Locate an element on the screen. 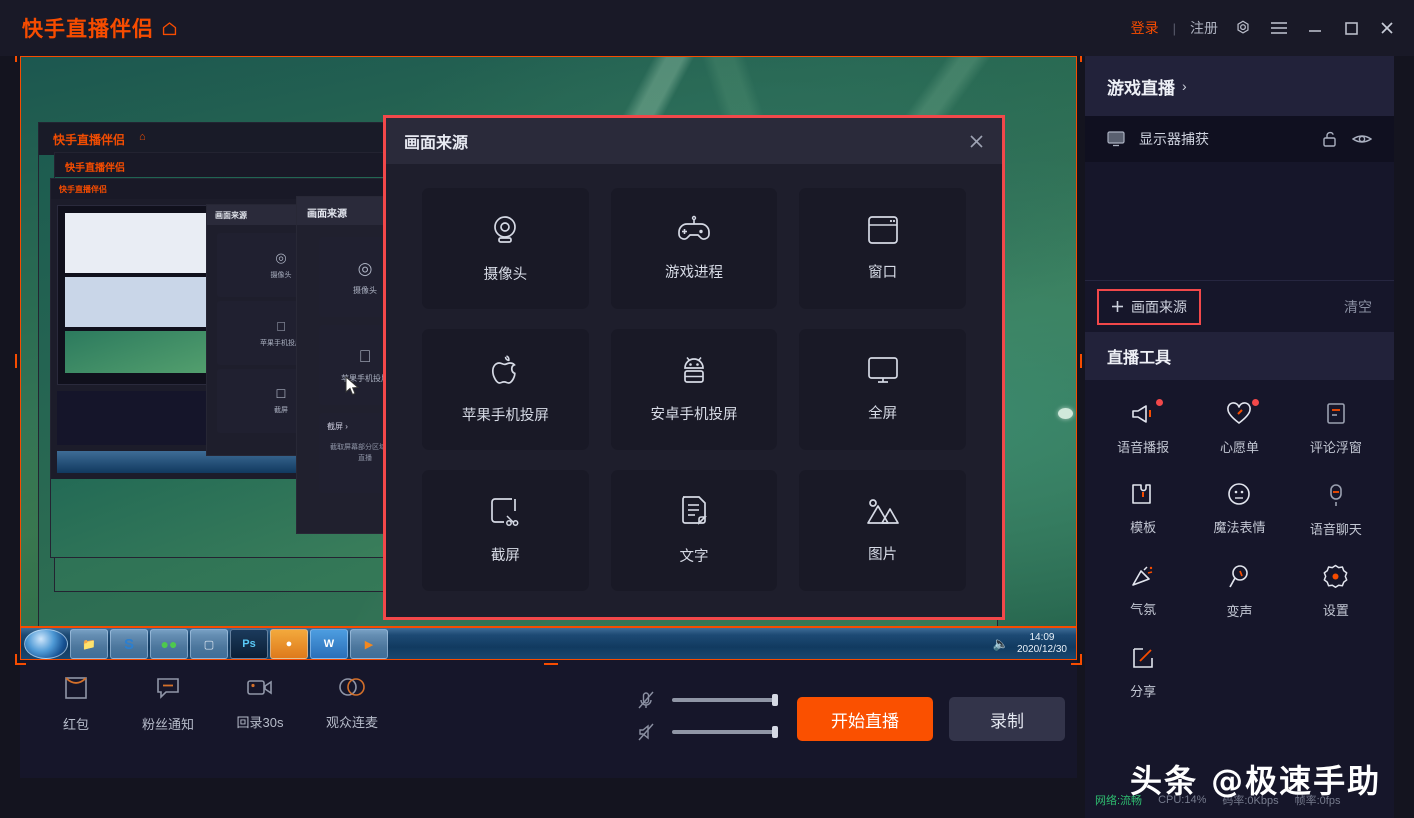 The image size is (1414, 818). bottom-tool-red-envelope: 红包 is located at coordinates (76, 704).